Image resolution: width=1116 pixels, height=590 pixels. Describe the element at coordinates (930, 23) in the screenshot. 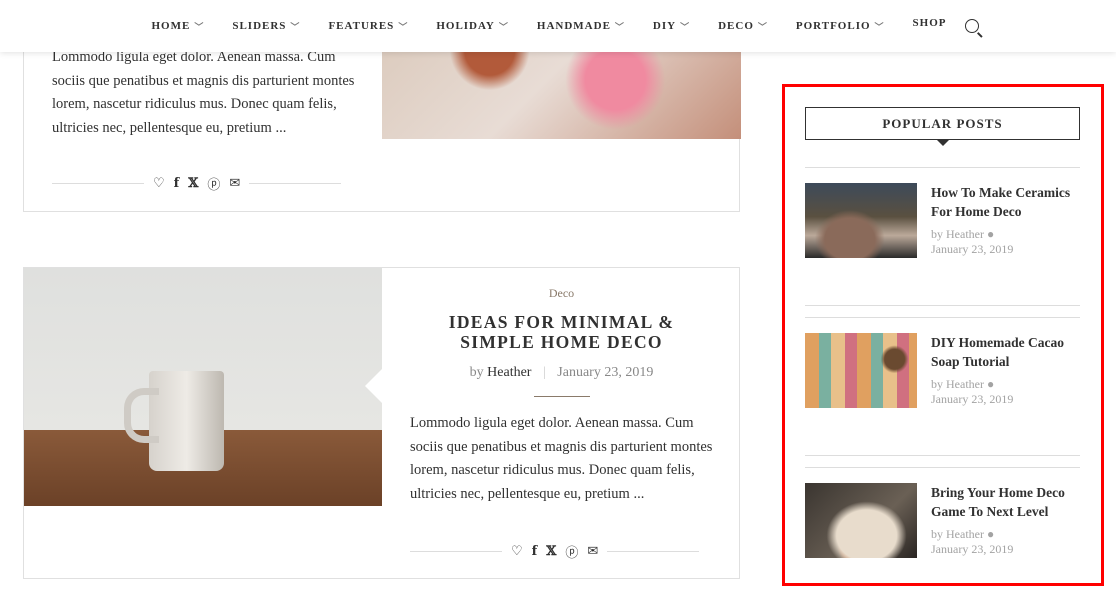

I see `nav-shop: SHOP` at that location.